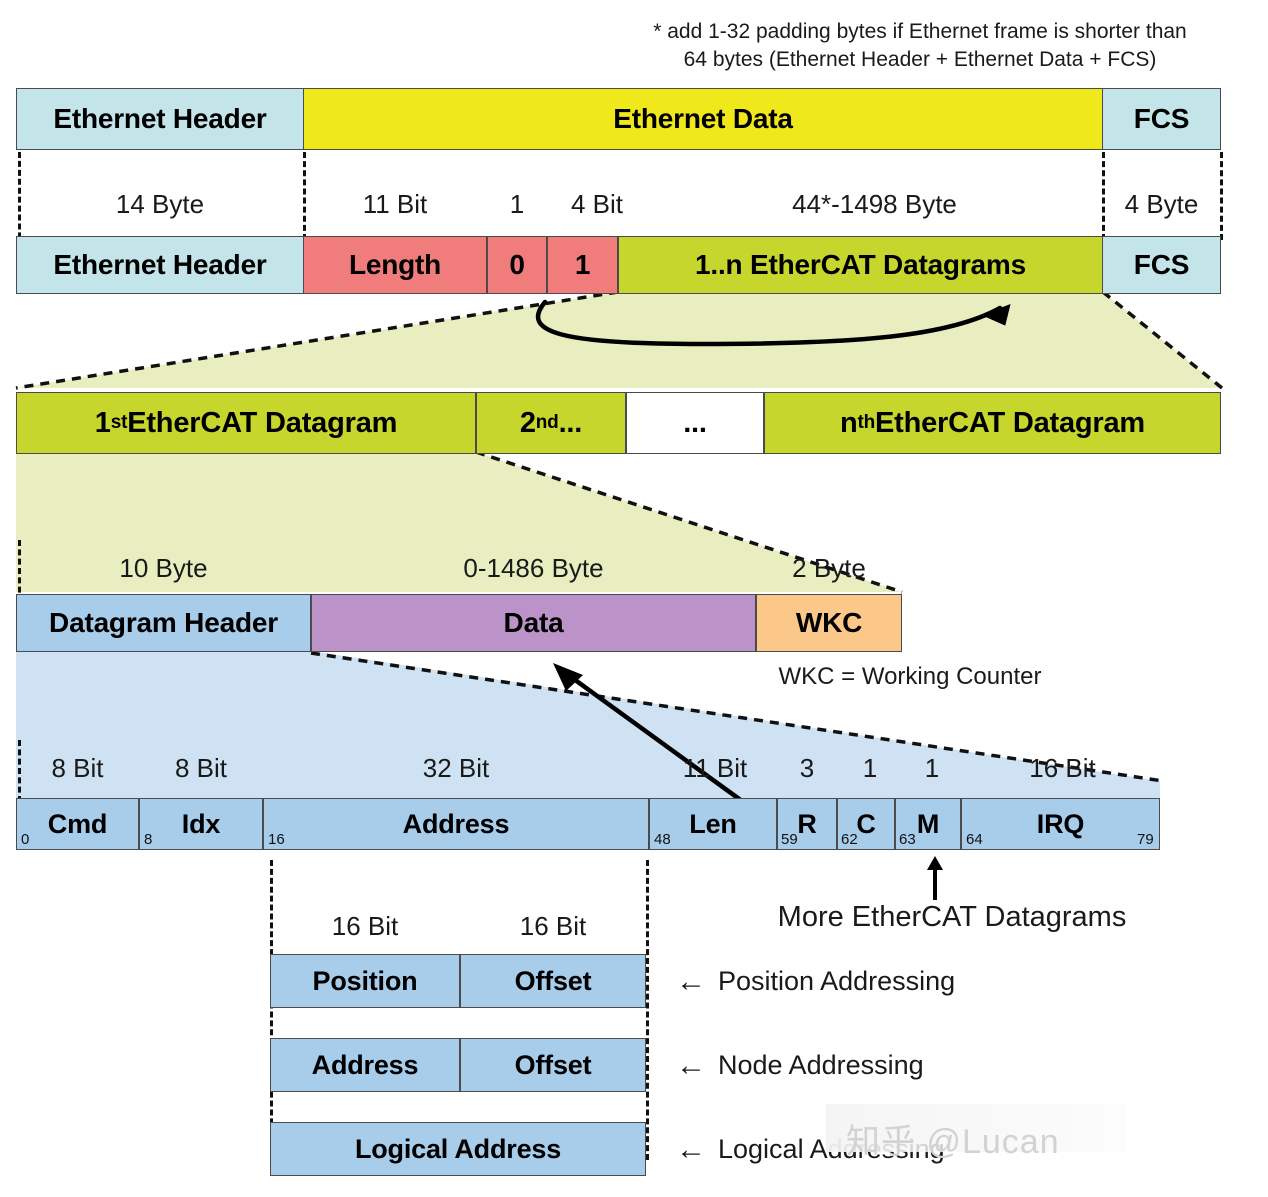  Describe the element at coordinates (935, 878) in the screenshot. I see `more-datagrams-arrow-icon` at that location.